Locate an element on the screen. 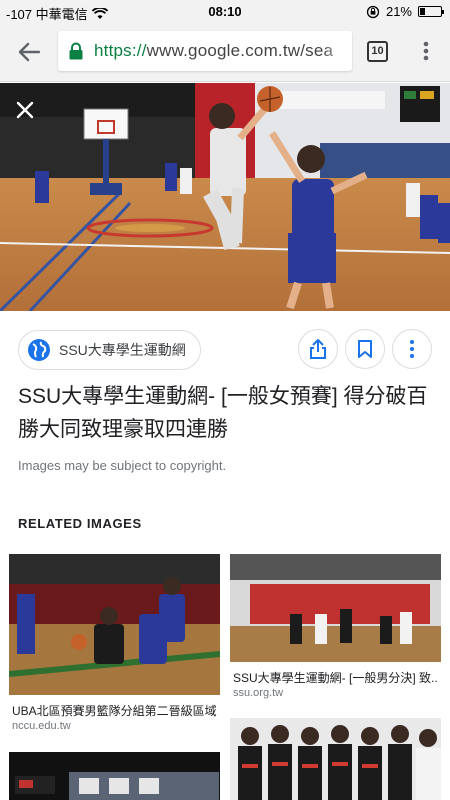 The height and width of the screenshot is (800, 450). orientation-lock-icon is located at coordinates (373, 11).